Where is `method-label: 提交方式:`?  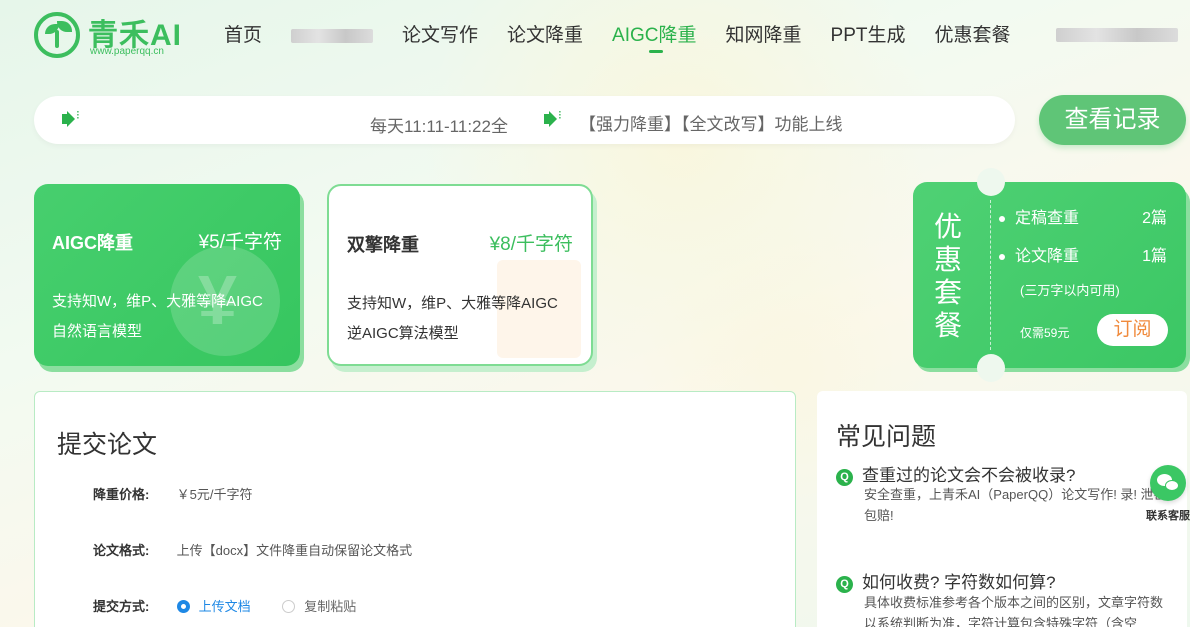
method-label: 提交方式: is located at coordinates (121, 606).